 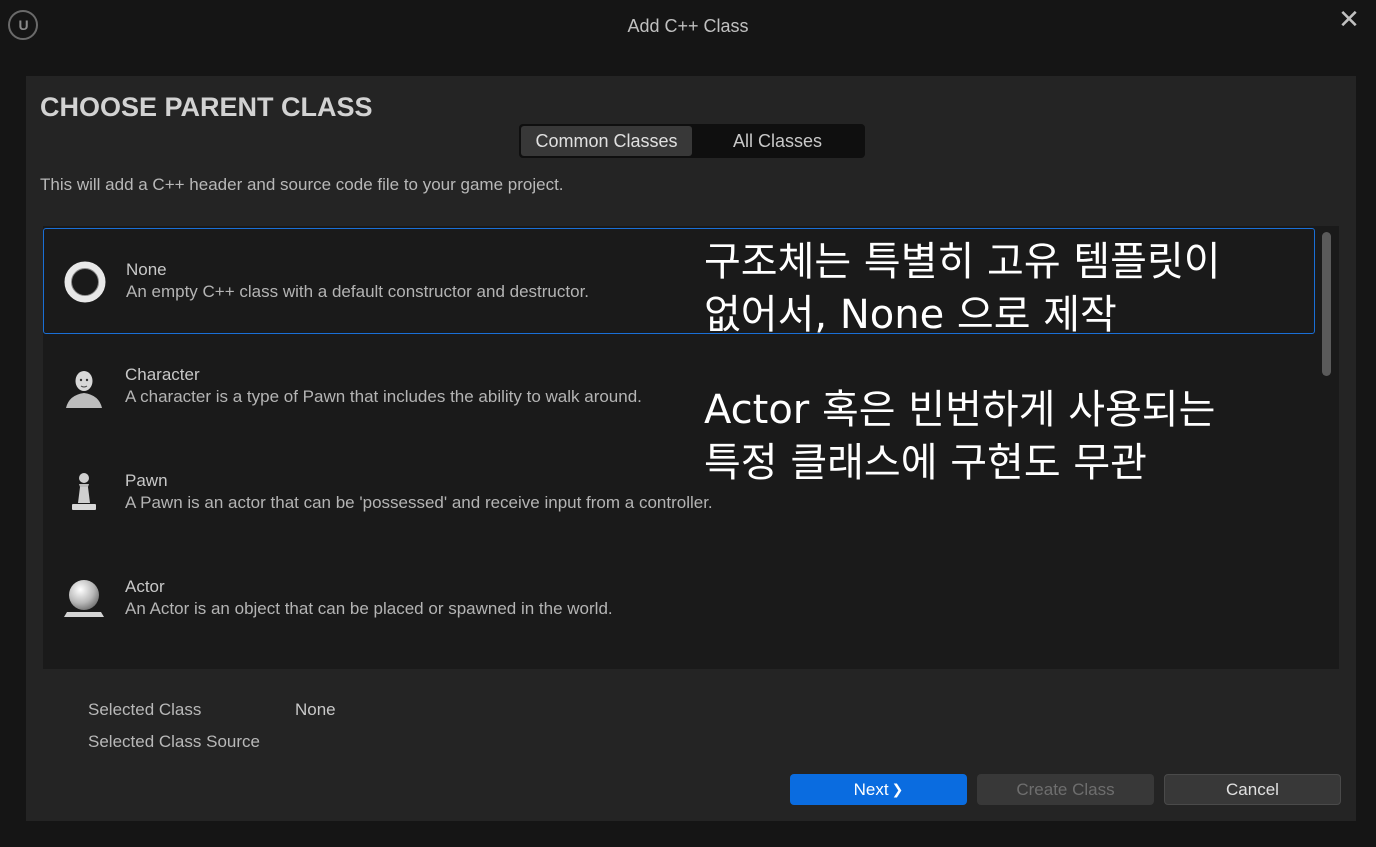 What do you see at coordinates (84, 389) in the screenshot?
I see `character-icon` at bounding box center [84, 389].